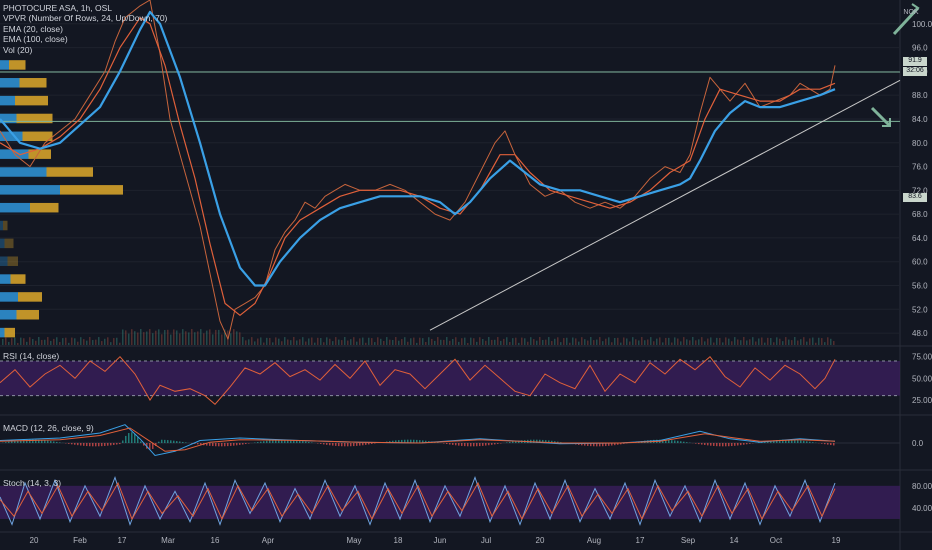 The height and width of the screenshot is (550, 932). Describe the element at coordinates (920, 143) in the screenshot. I see `price-y-tick: 80.0` at that location.